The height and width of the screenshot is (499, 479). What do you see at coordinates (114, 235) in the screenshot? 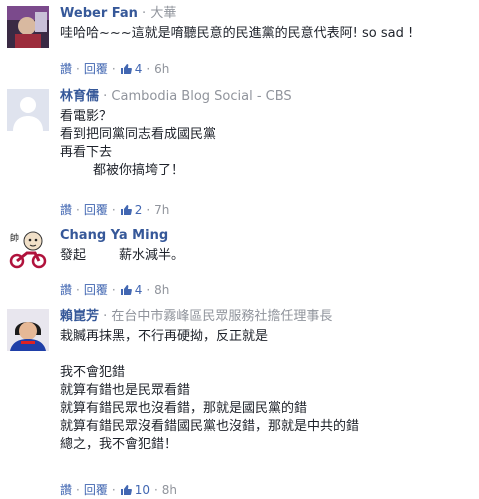
I see `comment-author: Chang Ya Ming` at bounding box center [114, 235].